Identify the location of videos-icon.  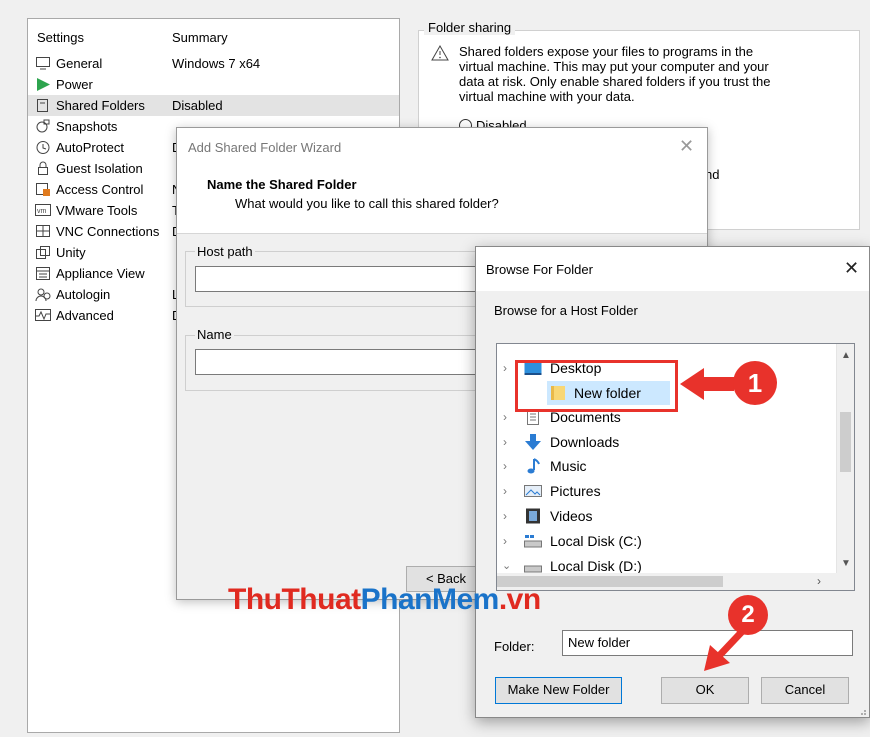
(533, 516).